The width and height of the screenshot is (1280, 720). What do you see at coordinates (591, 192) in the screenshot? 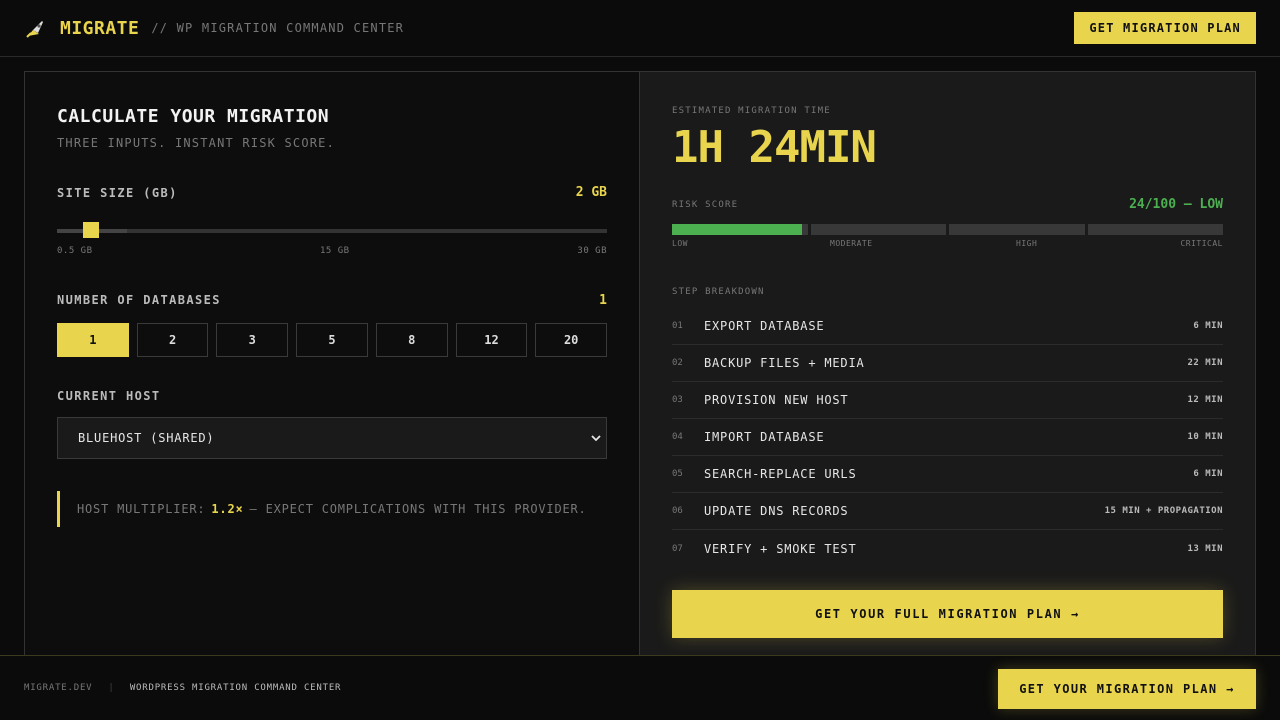
I see `site-size-value: 2 GB` at bounding box center [591, 192].